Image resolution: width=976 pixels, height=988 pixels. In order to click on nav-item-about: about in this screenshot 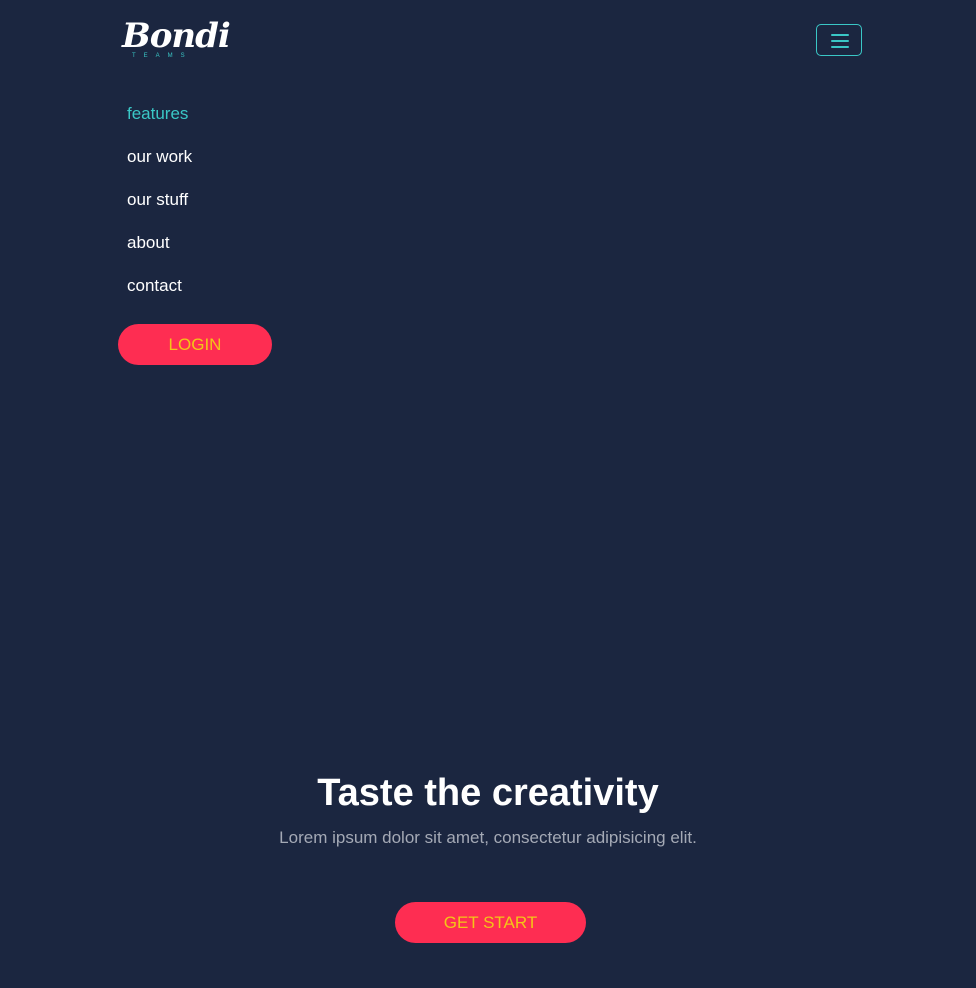, I will do `click(159, 248)`.